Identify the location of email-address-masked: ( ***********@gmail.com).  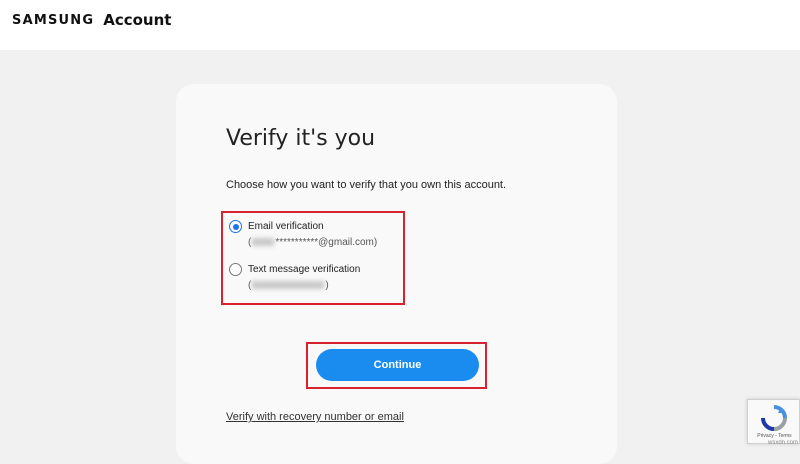
(312, 242).